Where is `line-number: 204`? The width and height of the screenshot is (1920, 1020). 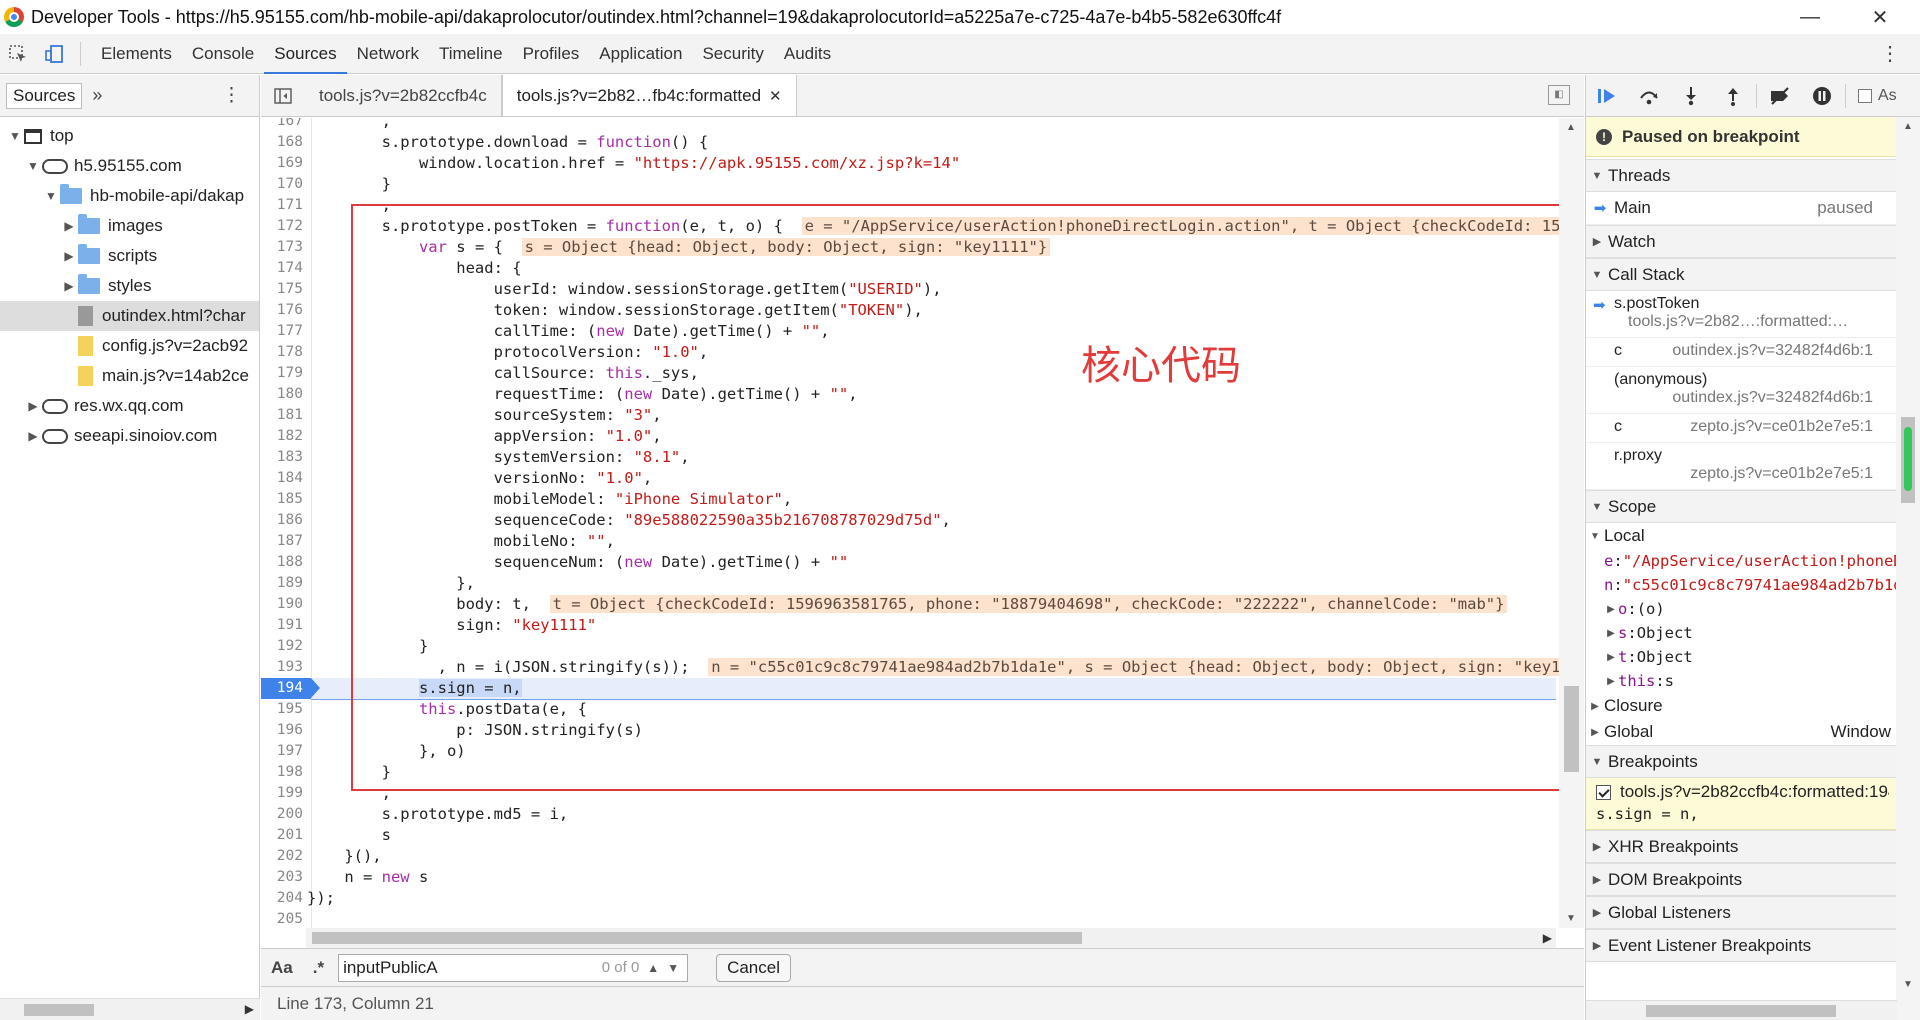
line-number: 204 is located at coordinates (282, 898).